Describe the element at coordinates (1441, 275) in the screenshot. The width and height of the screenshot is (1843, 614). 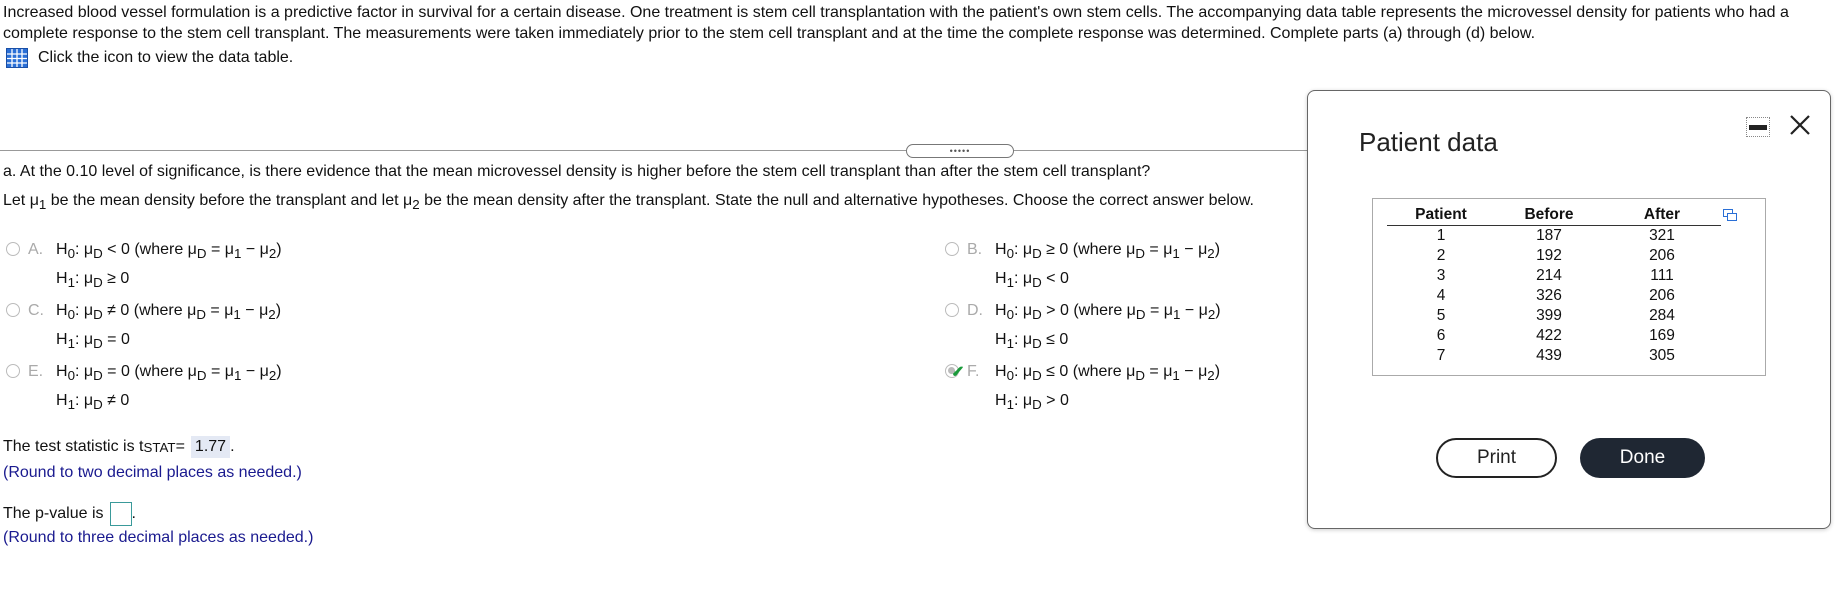
I see `table-cell: 3` at that location.